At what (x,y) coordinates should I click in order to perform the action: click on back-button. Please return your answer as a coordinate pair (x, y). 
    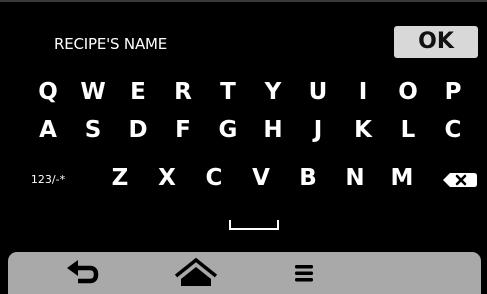
    Looking at the image, I should click on (84, 273).